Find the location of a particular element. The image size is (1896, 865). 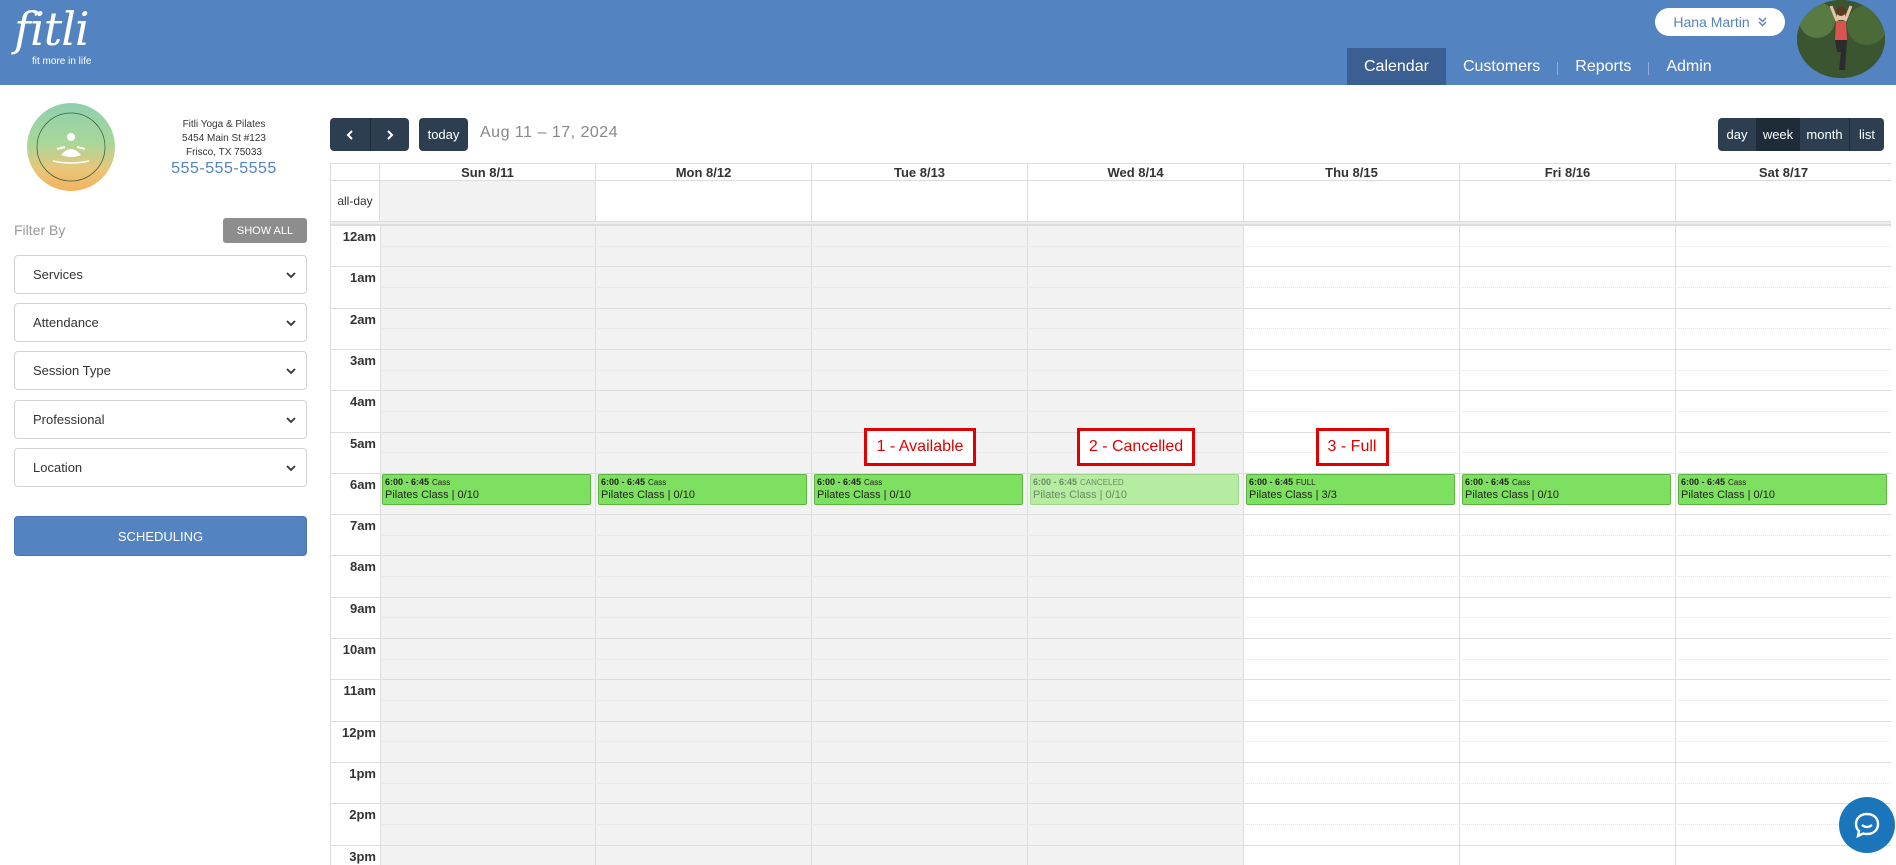

day-header: Thu 8/15 is located at coordinates (1352, 172).